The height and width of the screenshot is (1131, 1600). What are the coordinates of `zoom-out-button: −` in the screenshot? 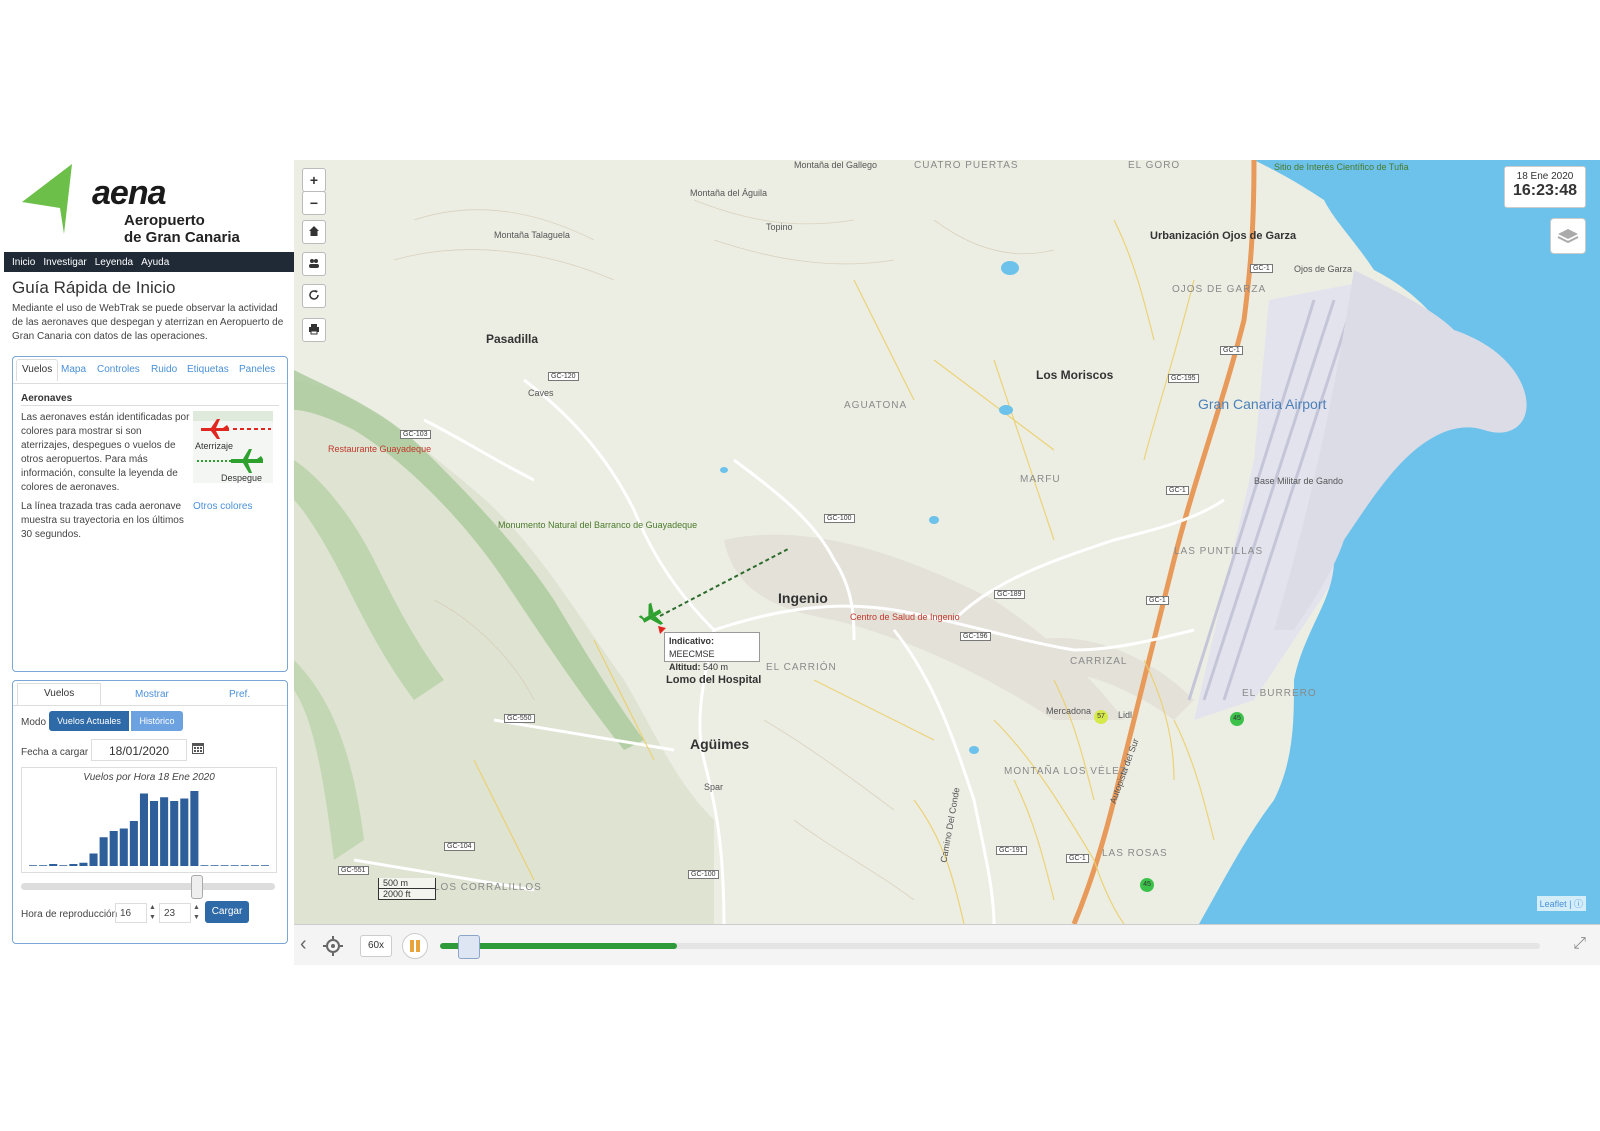 It's located at (314, 203).